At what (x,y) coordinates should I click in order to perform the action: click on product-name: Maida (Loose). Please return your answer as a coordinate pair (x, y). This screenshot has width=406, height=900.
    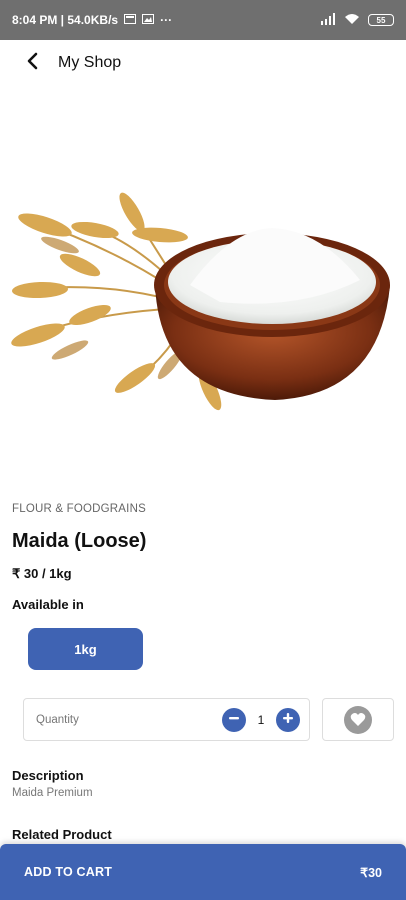
    Looking at the image, I should click on (79, 541).